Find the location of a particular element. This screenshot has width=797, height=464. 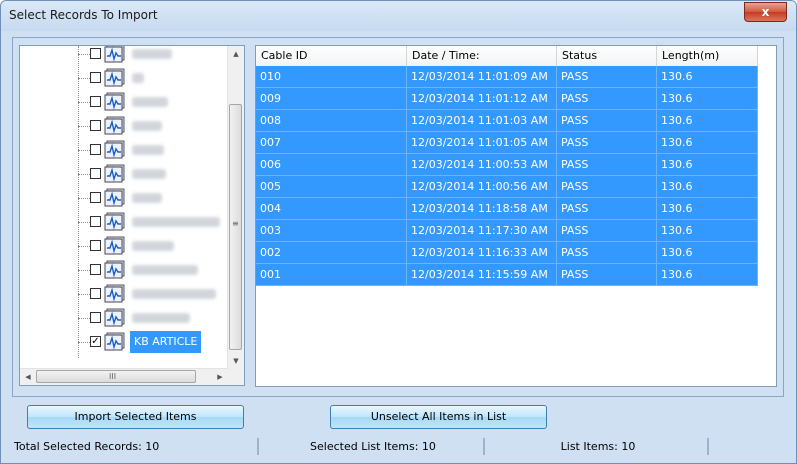

table-row: 003 12/03/2014 11:17:30 AM PASS 130.6 is located at coordinates (507, 231).